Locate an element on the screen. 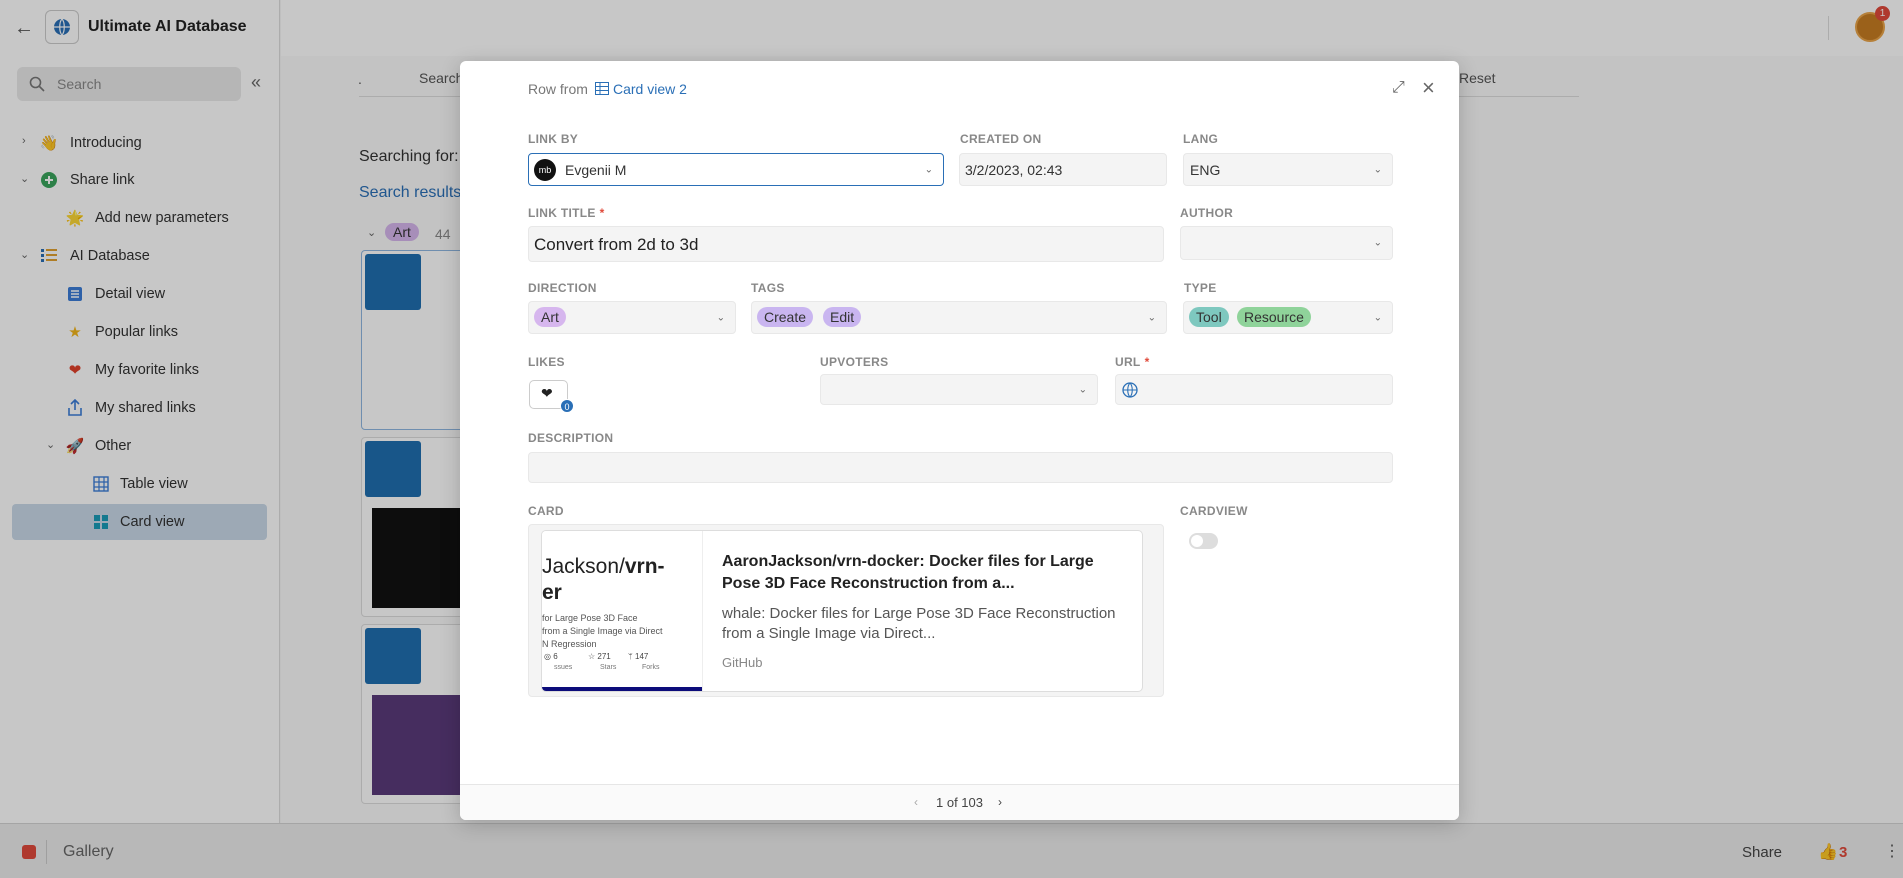 The width and height of the screenshot is (1903, 878). field-label: CREATED ON is located at coordinates (1001, 139).